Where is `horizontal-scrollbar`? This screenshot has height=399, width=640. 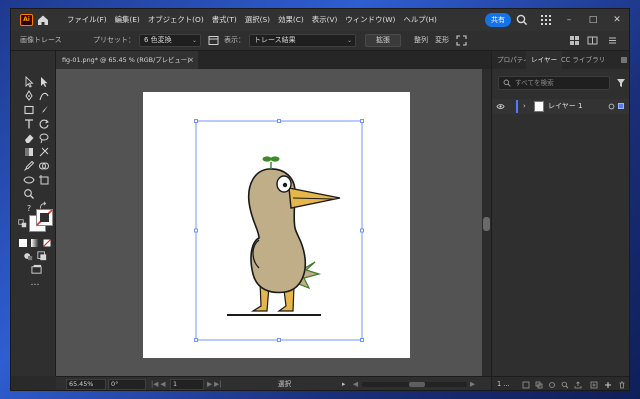 horizontal-scrollbar is located at coordinates (414, 384).